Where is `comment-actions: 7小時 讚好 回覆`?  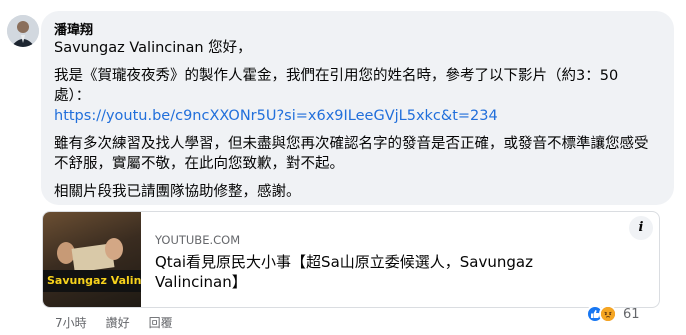
comment-actions: 7小時 讚好 回覆 is located at coordinates (114, 322).